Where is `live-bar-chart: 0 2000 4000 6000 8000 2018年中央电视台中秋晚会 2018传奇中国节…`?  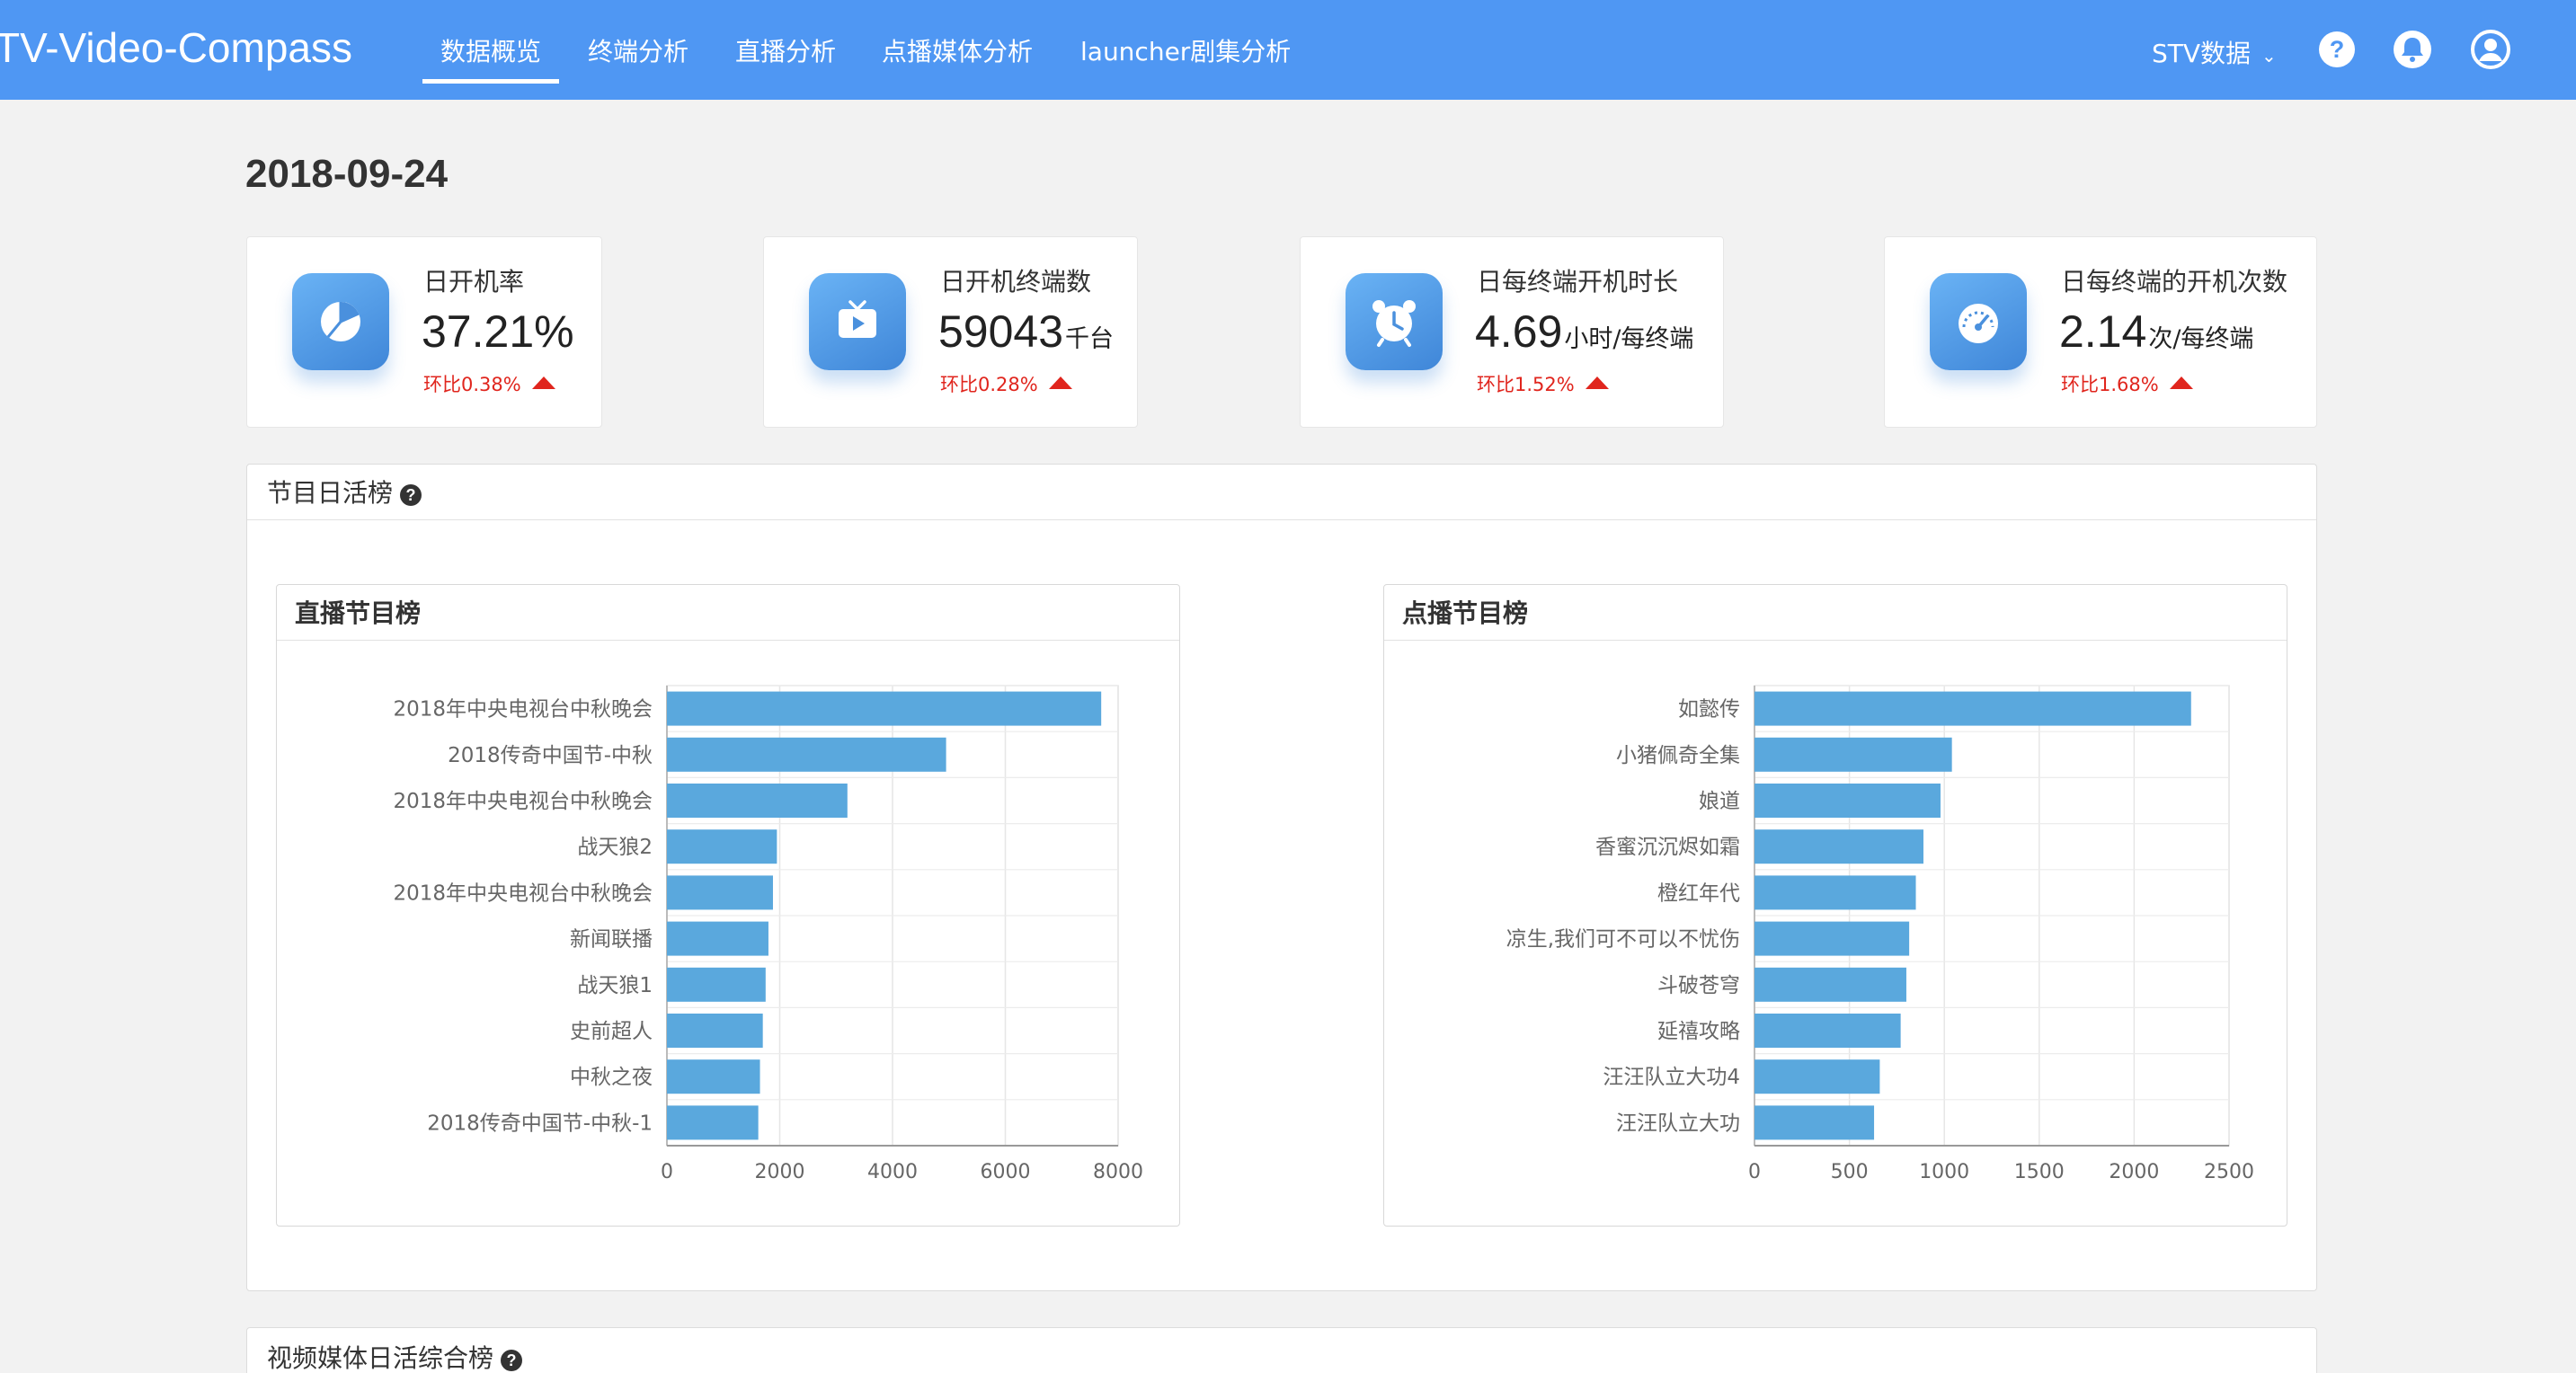 live-bar-chart: 0 2000 4000 6000 8000 2018年中央电视台中秋晚会 2018传奇中国节… is located at coordinates (768, 934).